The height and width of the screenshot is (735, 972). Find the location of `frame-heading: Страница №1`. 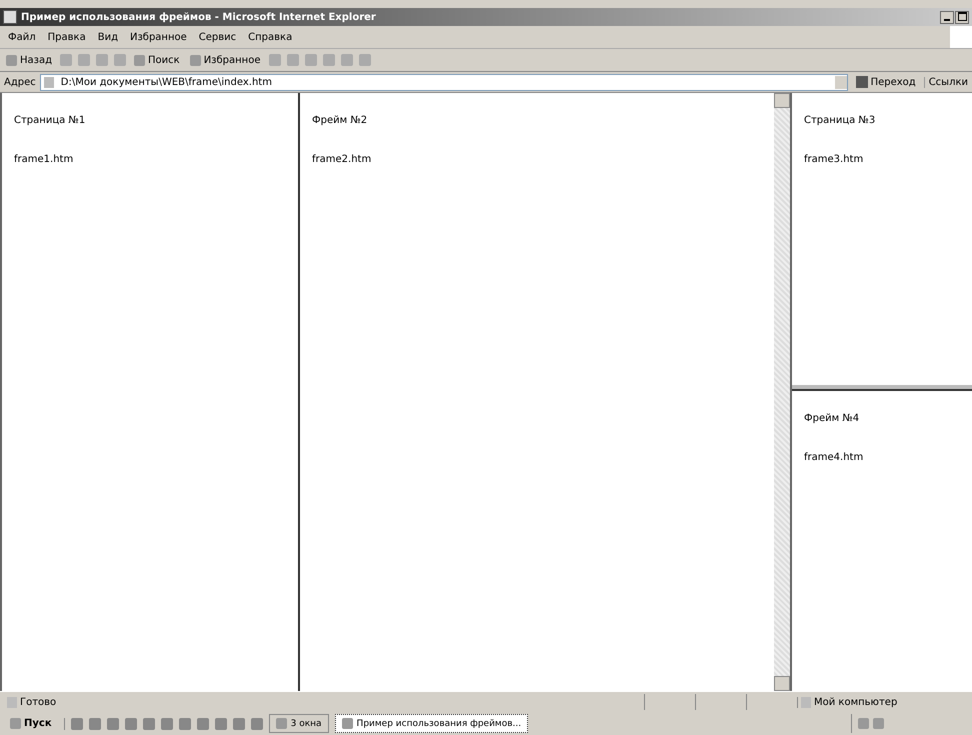

frame-heading: Страница №1 is located at coordinates (50, 120).